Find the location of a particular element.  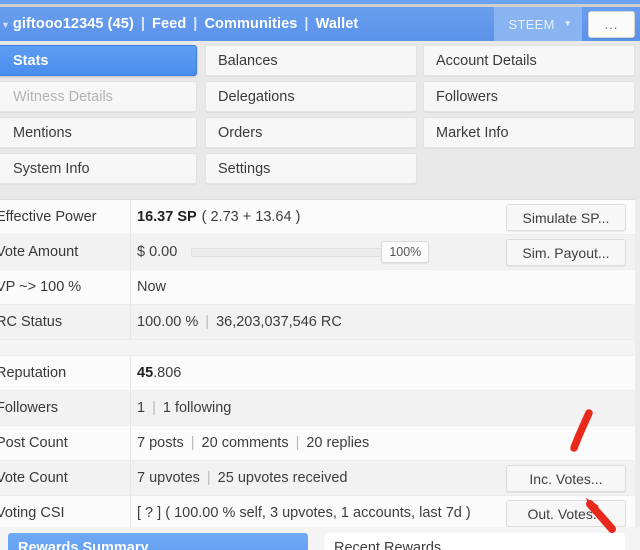

slider-track is located at coordinates (294, 252).